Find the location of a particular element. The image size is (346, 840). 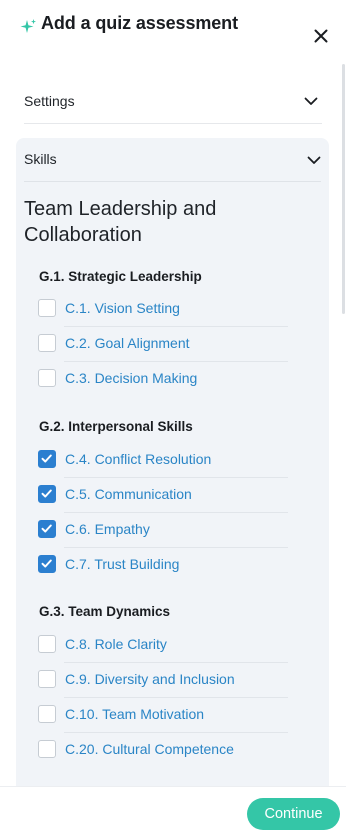

skill-checkbox-item: C.20. Cultural Competence is located at coordinates (163, 750).